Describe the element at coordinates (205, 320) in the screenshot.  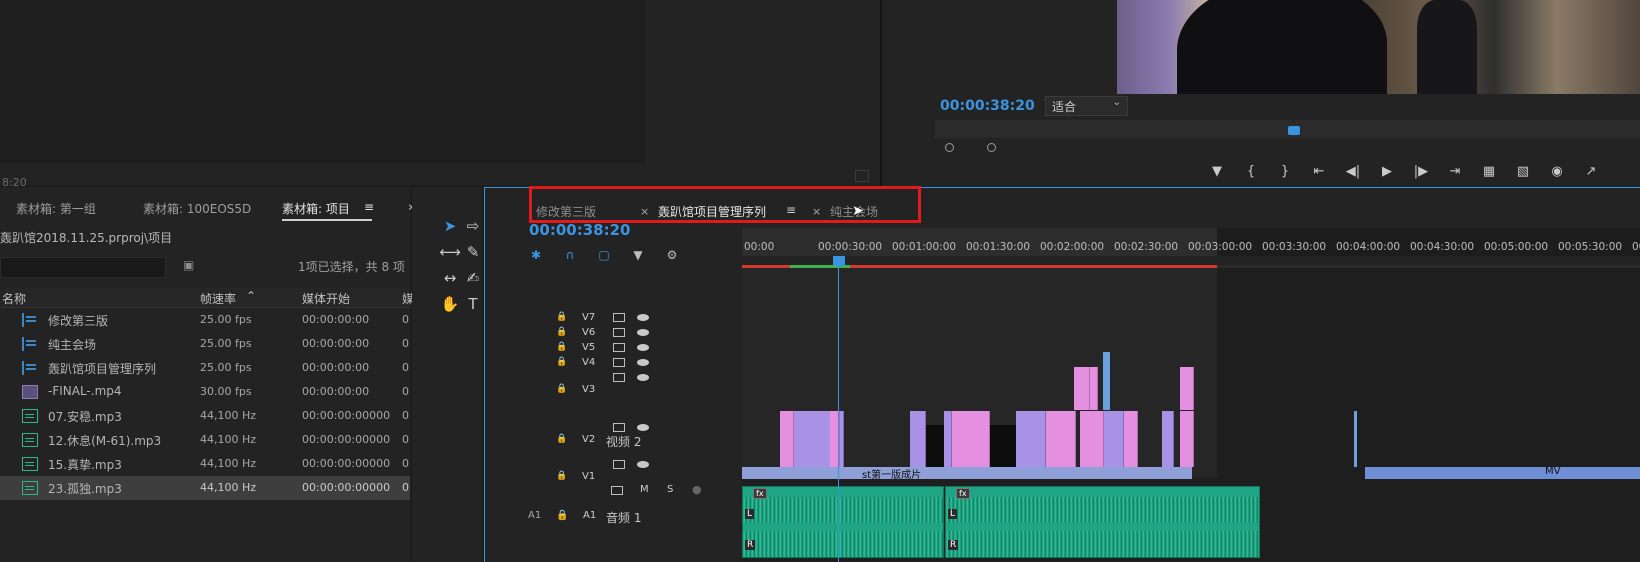
I see `project-item-row: 修改第三版 25.00 fps 00:00:00:00 0` at that location.